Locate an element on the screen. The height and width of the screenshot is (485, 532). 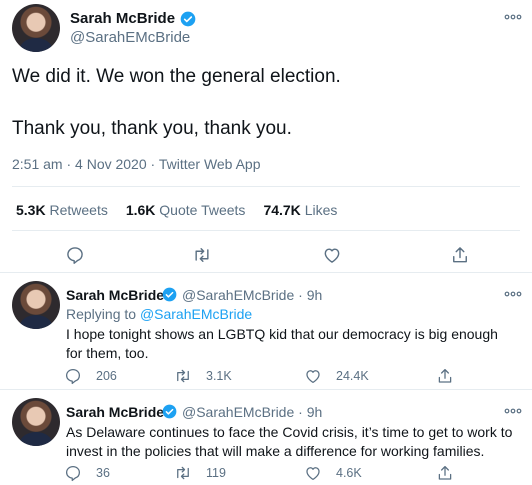
author-handle: @SarahEMcBride is located at coordinates (130, 37).